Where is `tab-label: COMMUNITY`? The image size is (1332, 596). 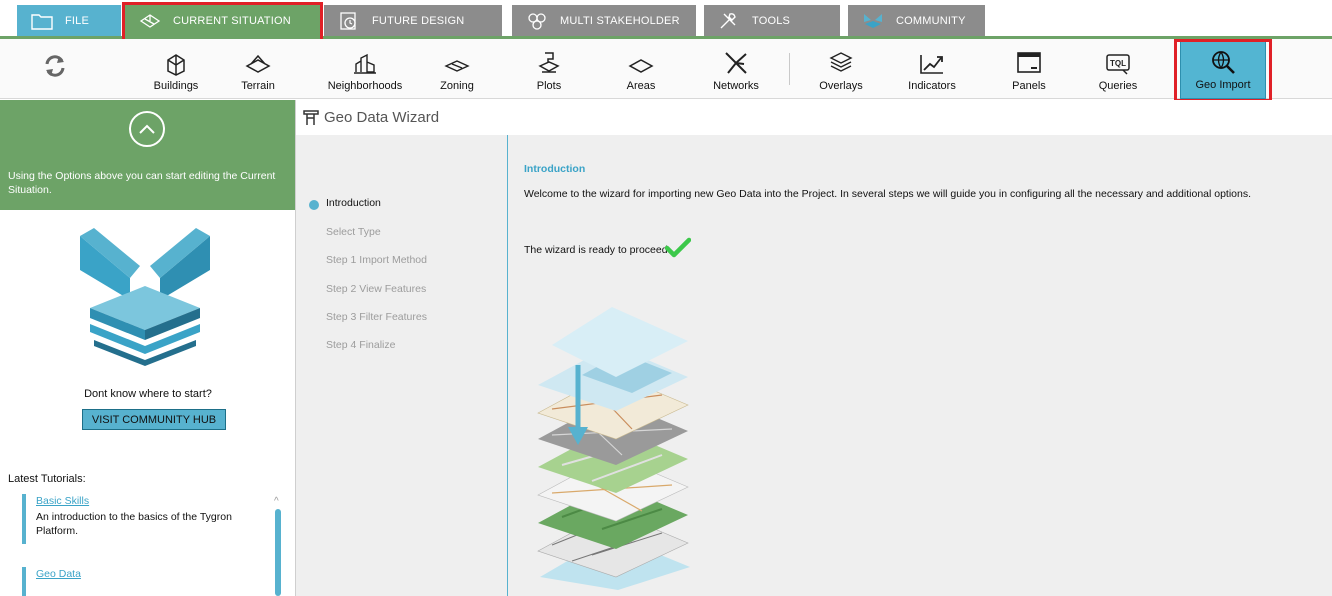 tab-label: COMMUNITY is located at coordinates (931, 20).